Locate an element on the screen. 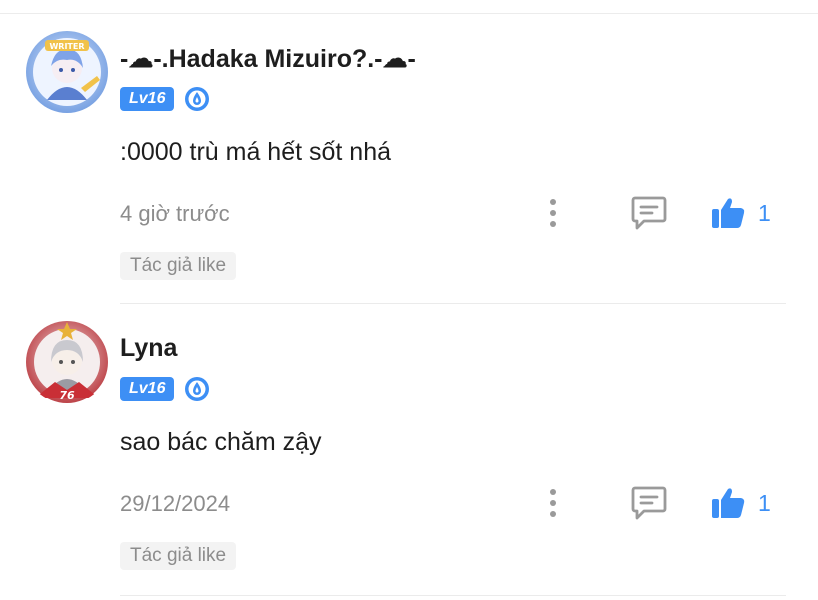 The image size is (818, 600). avatar-badge-text: WRITER is located at coordinates (66, 46).